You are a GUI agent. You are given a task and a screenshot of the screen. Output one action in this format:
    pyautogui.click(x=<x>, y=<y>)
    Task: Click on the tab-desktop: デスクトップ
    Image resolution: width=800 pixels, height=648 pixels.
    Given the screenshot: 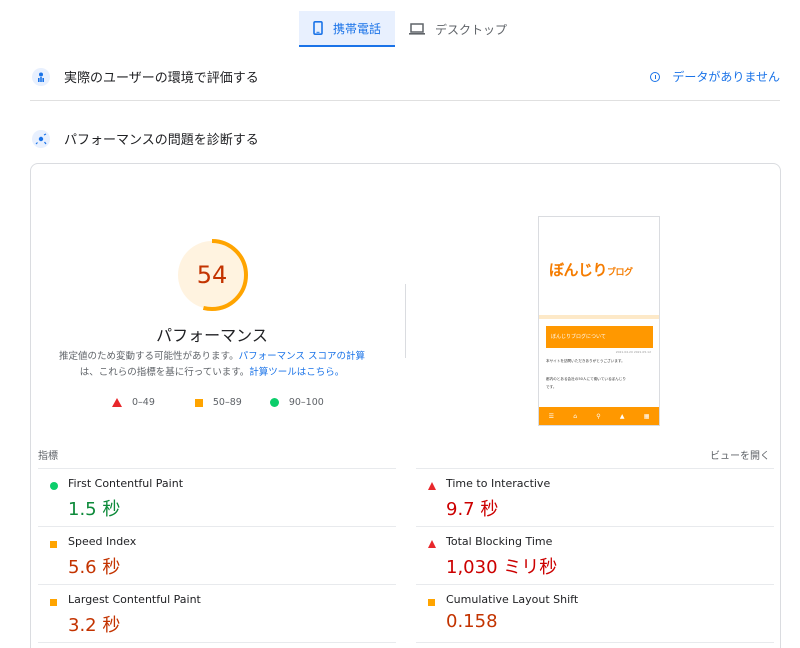 What is the action you would take?
    pyautogui.click(x=458, y=29)
    